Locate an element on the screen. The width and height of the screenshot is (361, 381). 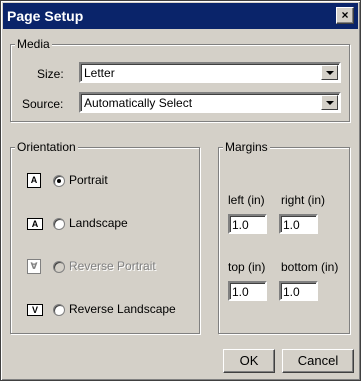
media-group-label: Media is located at coordinates (33, 44).